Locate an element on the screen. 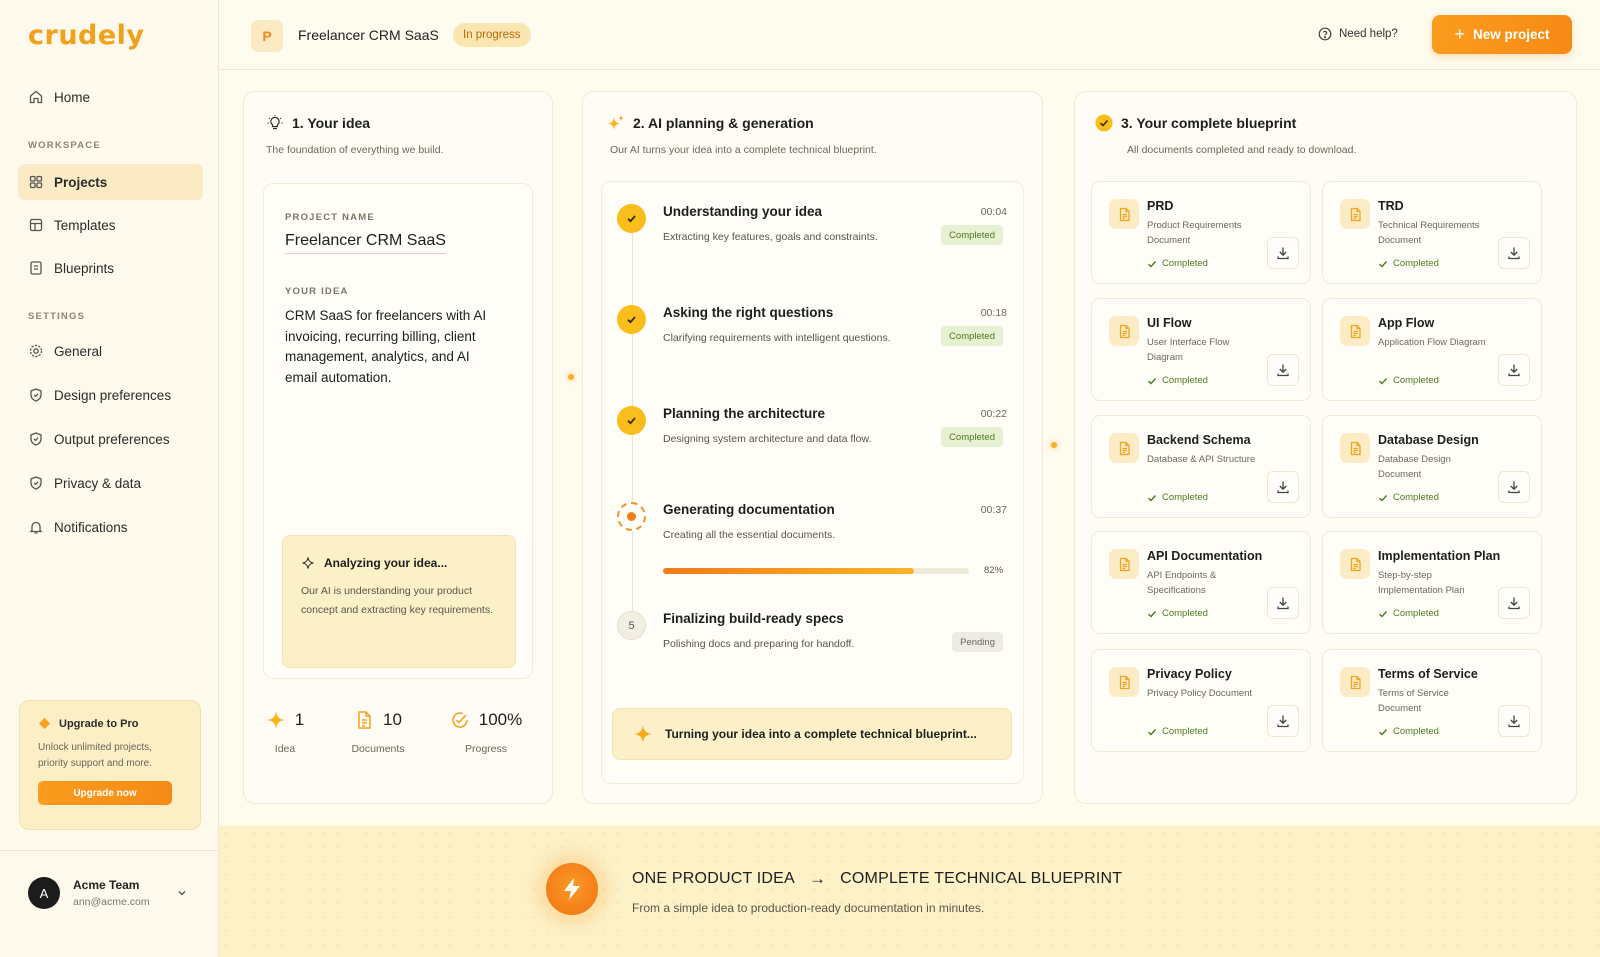  document-description: User Interface Flow Diagram is located at coordinates (1188, 350).